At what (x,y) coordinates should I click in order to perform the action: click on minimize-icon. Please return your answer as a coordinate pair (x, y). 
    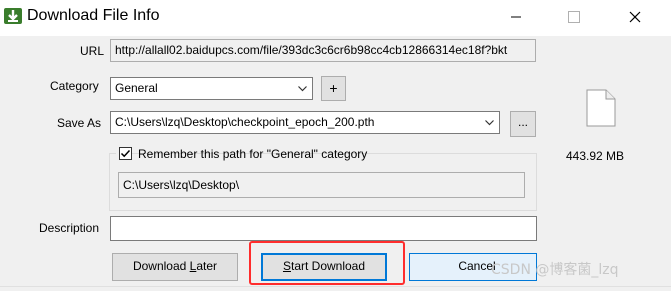
    Looking at the image, I should click on (516, 17).